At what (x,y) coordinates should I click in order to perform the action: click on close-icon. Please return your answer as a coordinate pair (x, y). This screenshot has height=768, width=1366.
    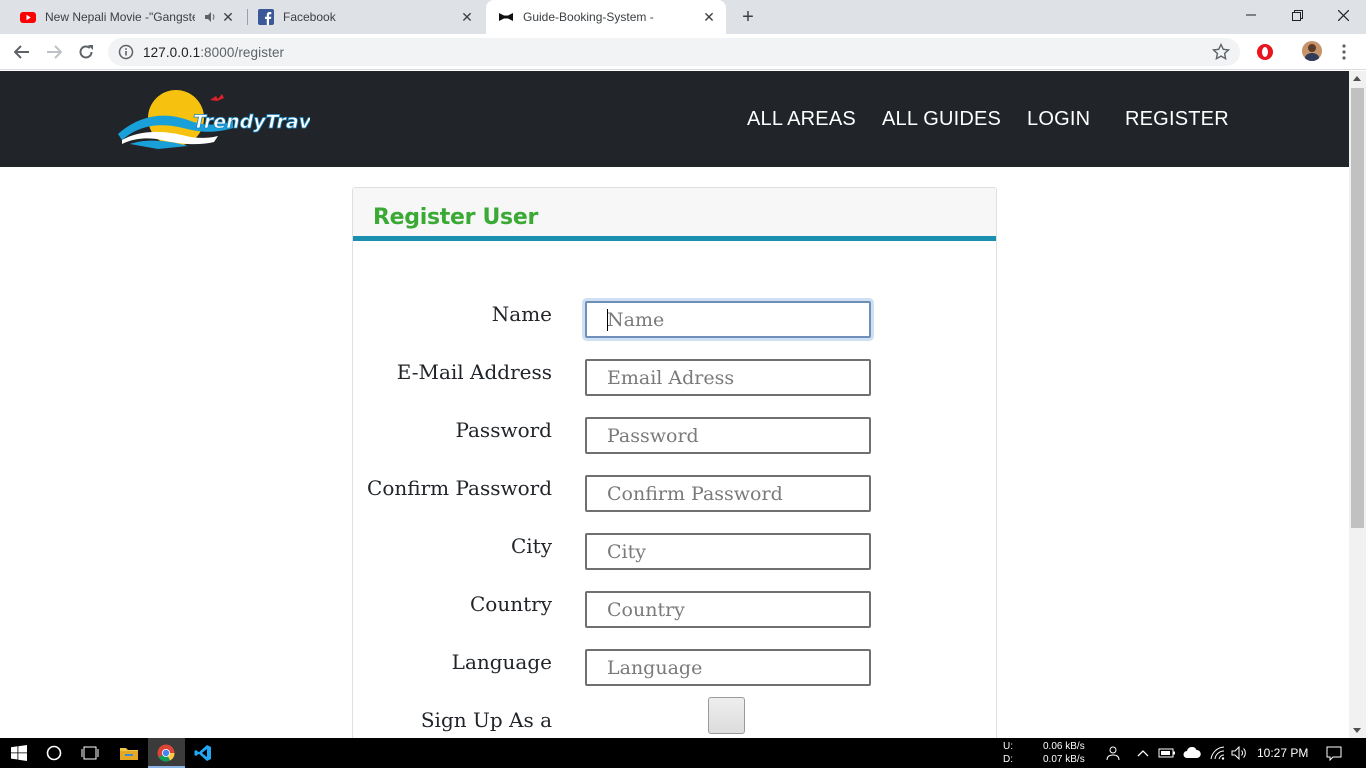
    Looking at the image, I should click on (1343, 15).